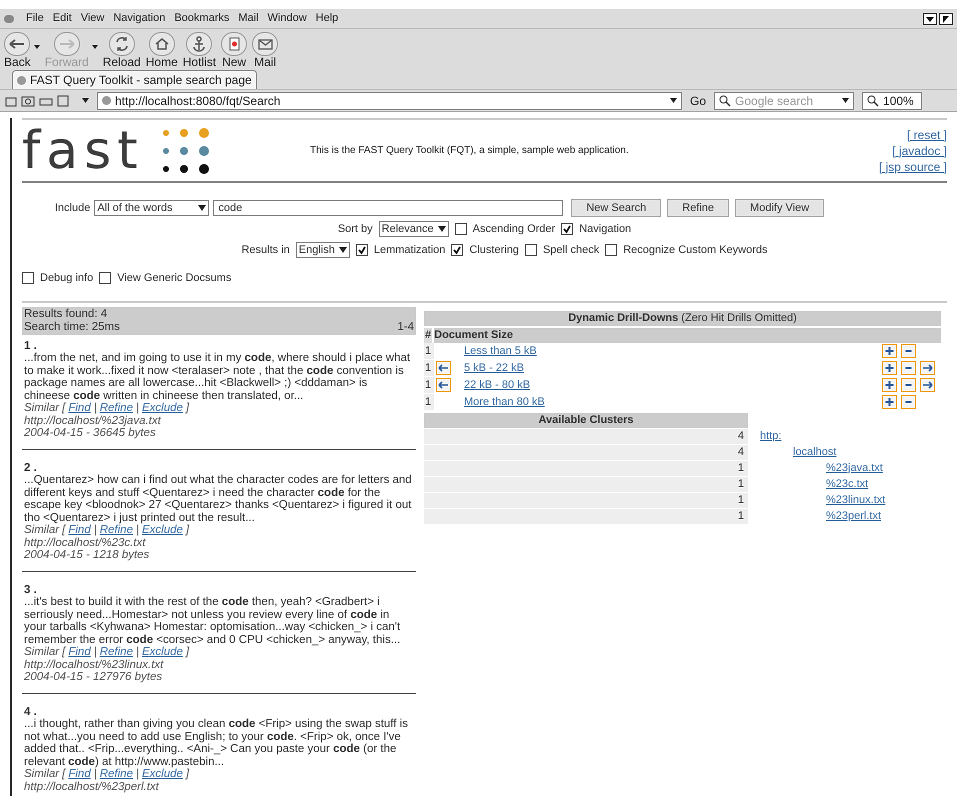 This screenshot has width=957, height=796. I want to click on restore-icon, so click(946, 18).